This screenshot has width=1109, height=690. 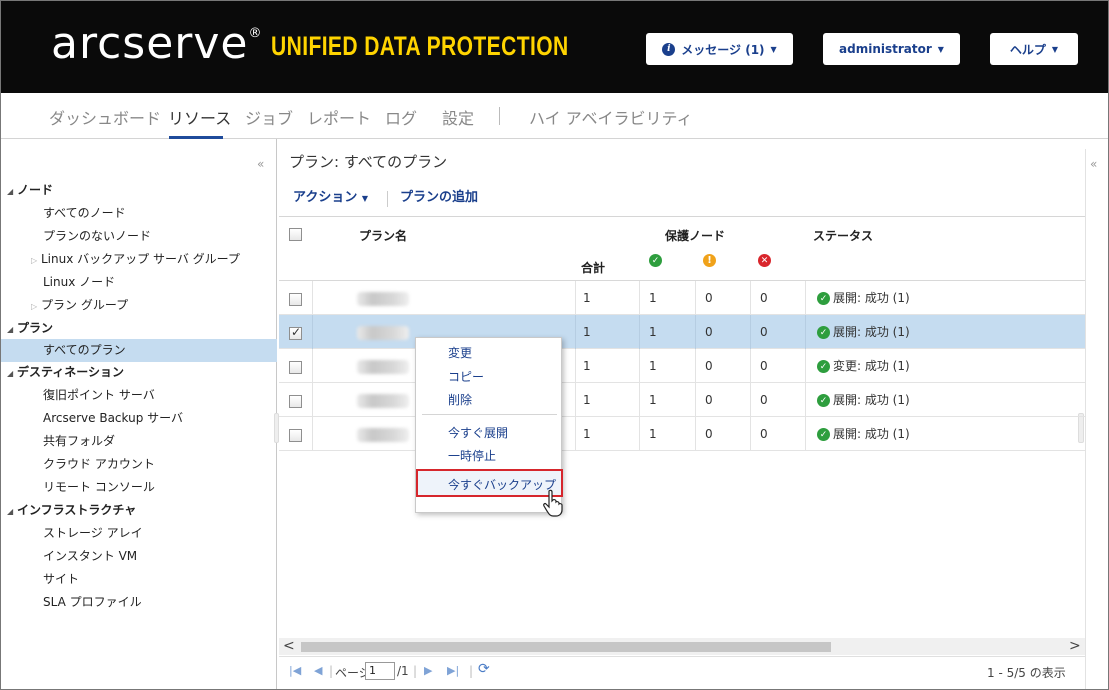 What do you see at coordinates (295, 670) in the screenshot?
I see `first-page-icon: |◀` at bounding box center [295, 670].